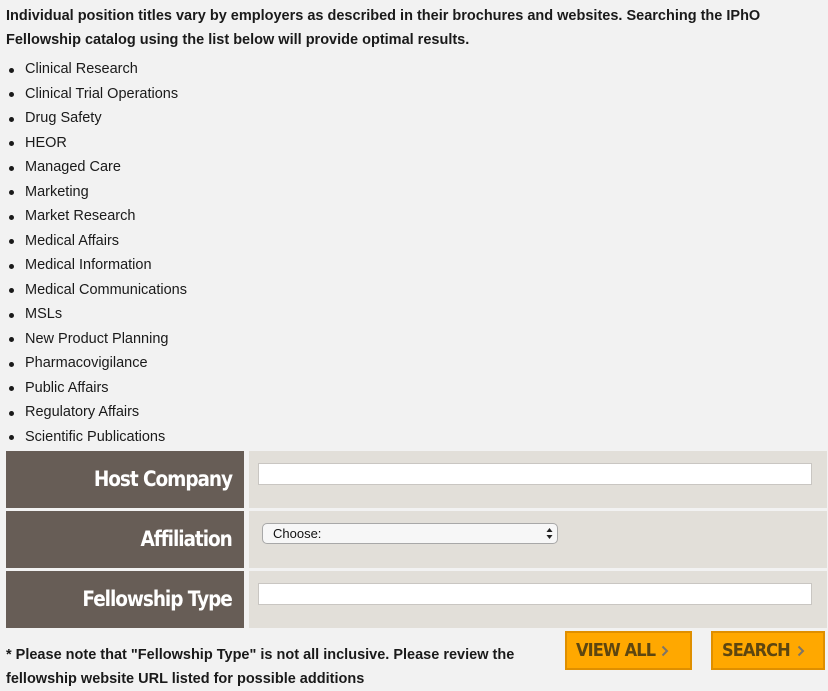 The width and height of the screenshot is (828, 691). What do you see at coordinates (86, 363) in the screenshot?
I see `list-item-label: Pharmacovigilance` at bounding box center [86, 363].